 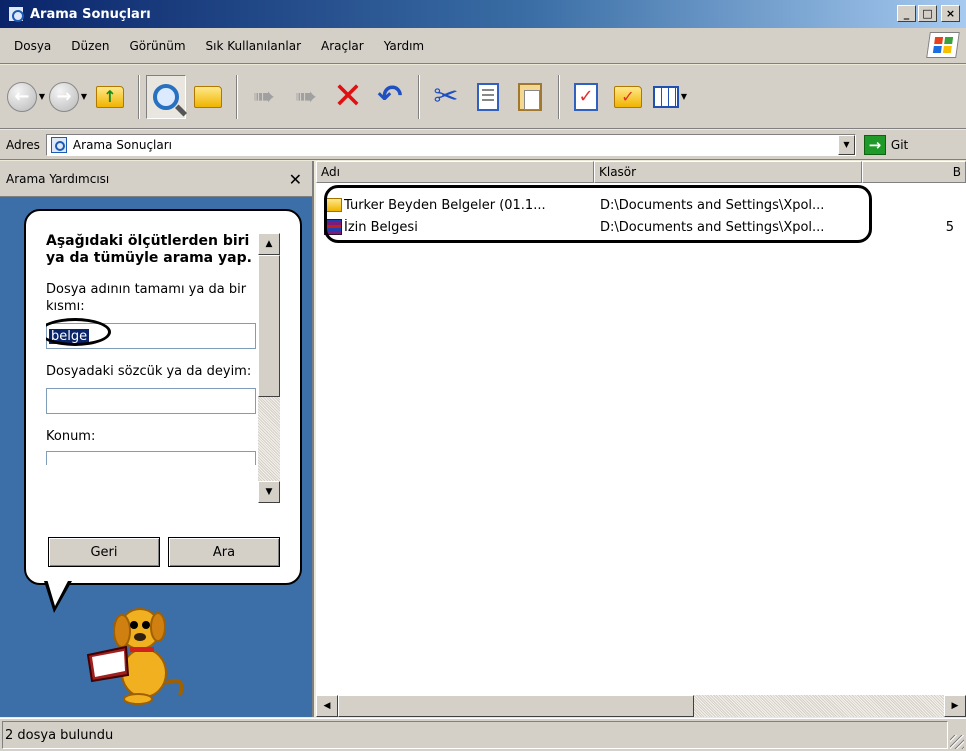 What do you see at coordinates (483, 14) in the screenshot?
I see `title-bar: Arama Sonuçları _ □ ×` at bounding box center [483, 14].